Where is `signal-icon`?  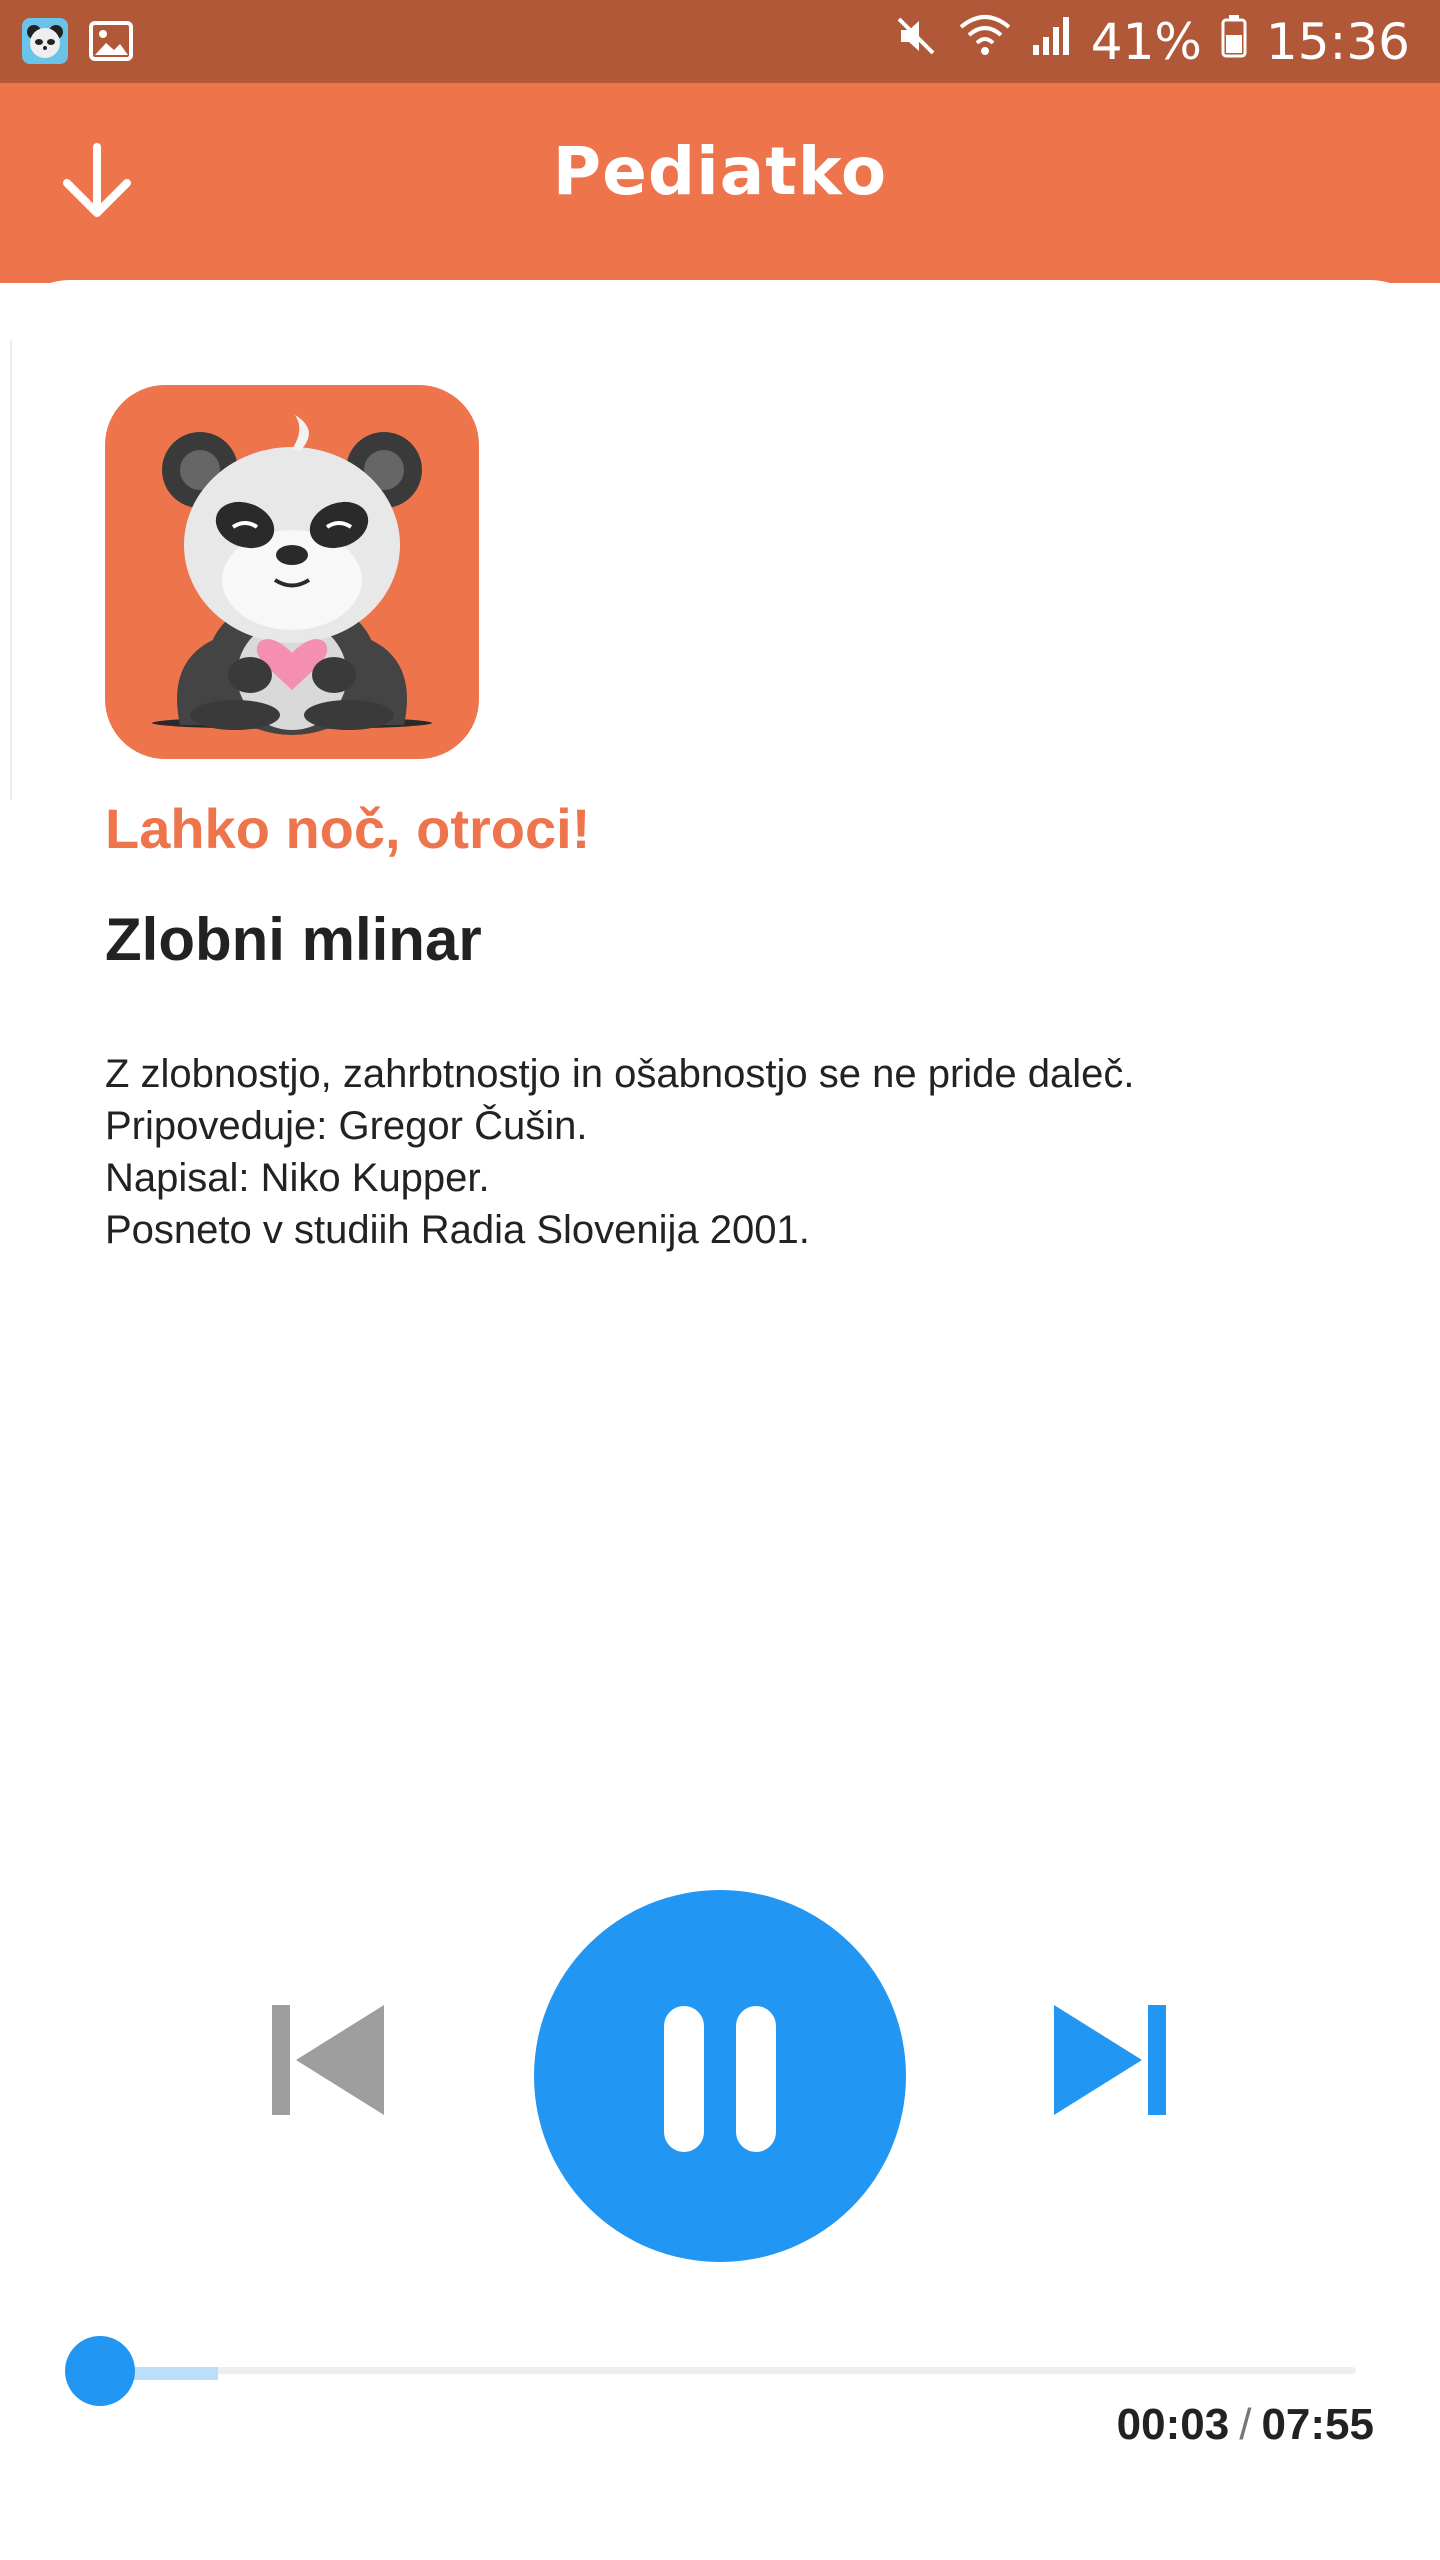 signal-icon is located at coordinates (1052, 42).